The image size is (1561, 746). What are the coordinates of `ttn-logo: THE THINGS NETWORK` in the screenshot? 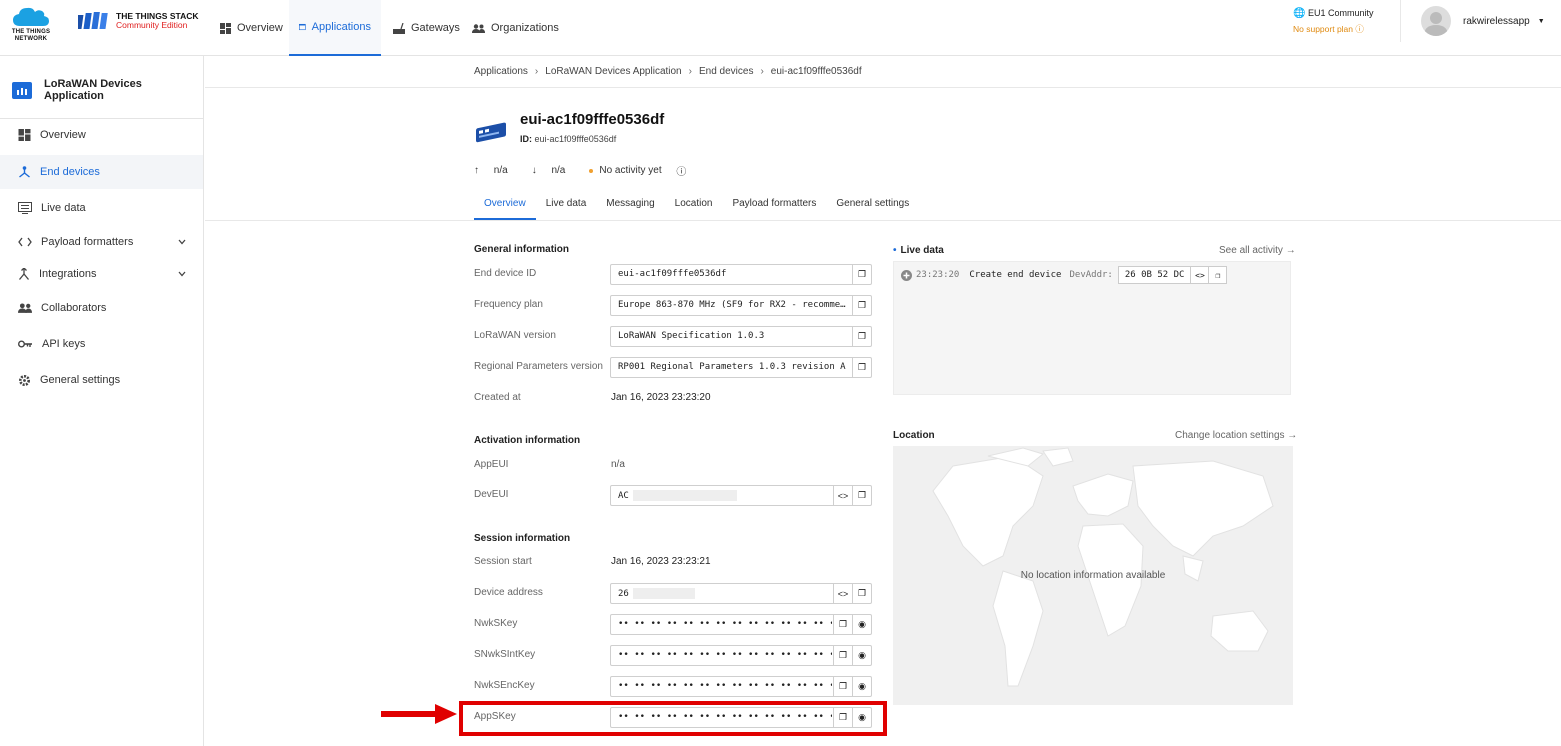 It's located at (31, 25).